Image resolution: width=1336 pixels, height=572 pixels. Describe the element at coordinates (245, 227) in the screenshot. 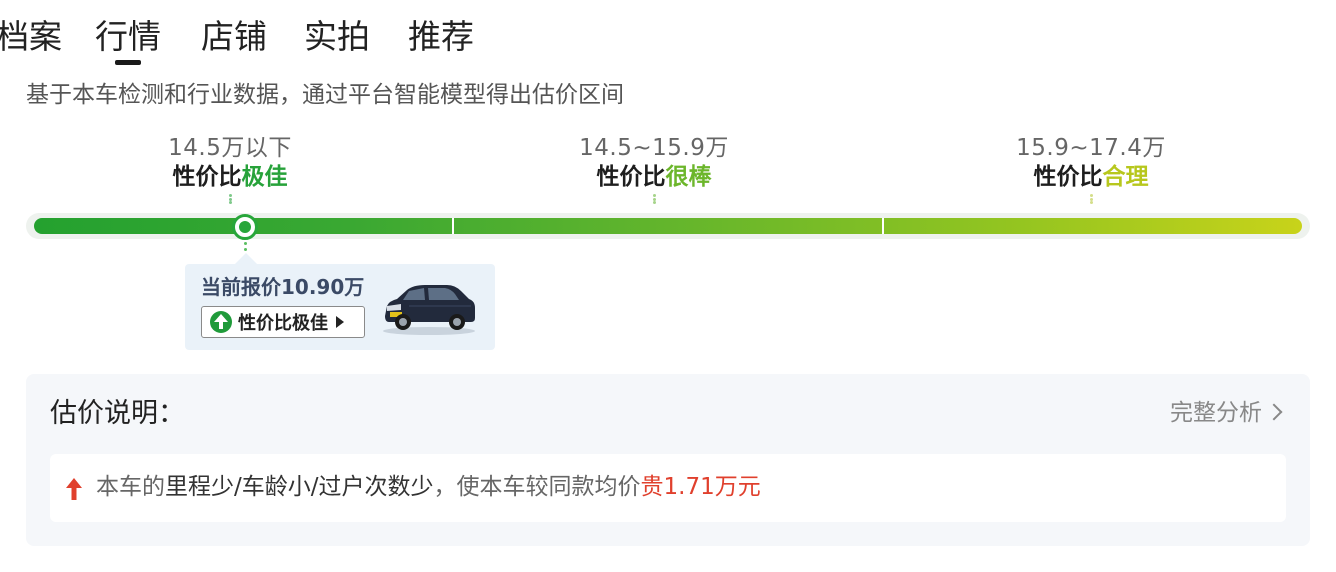

I see `current-price-marker` at that location.